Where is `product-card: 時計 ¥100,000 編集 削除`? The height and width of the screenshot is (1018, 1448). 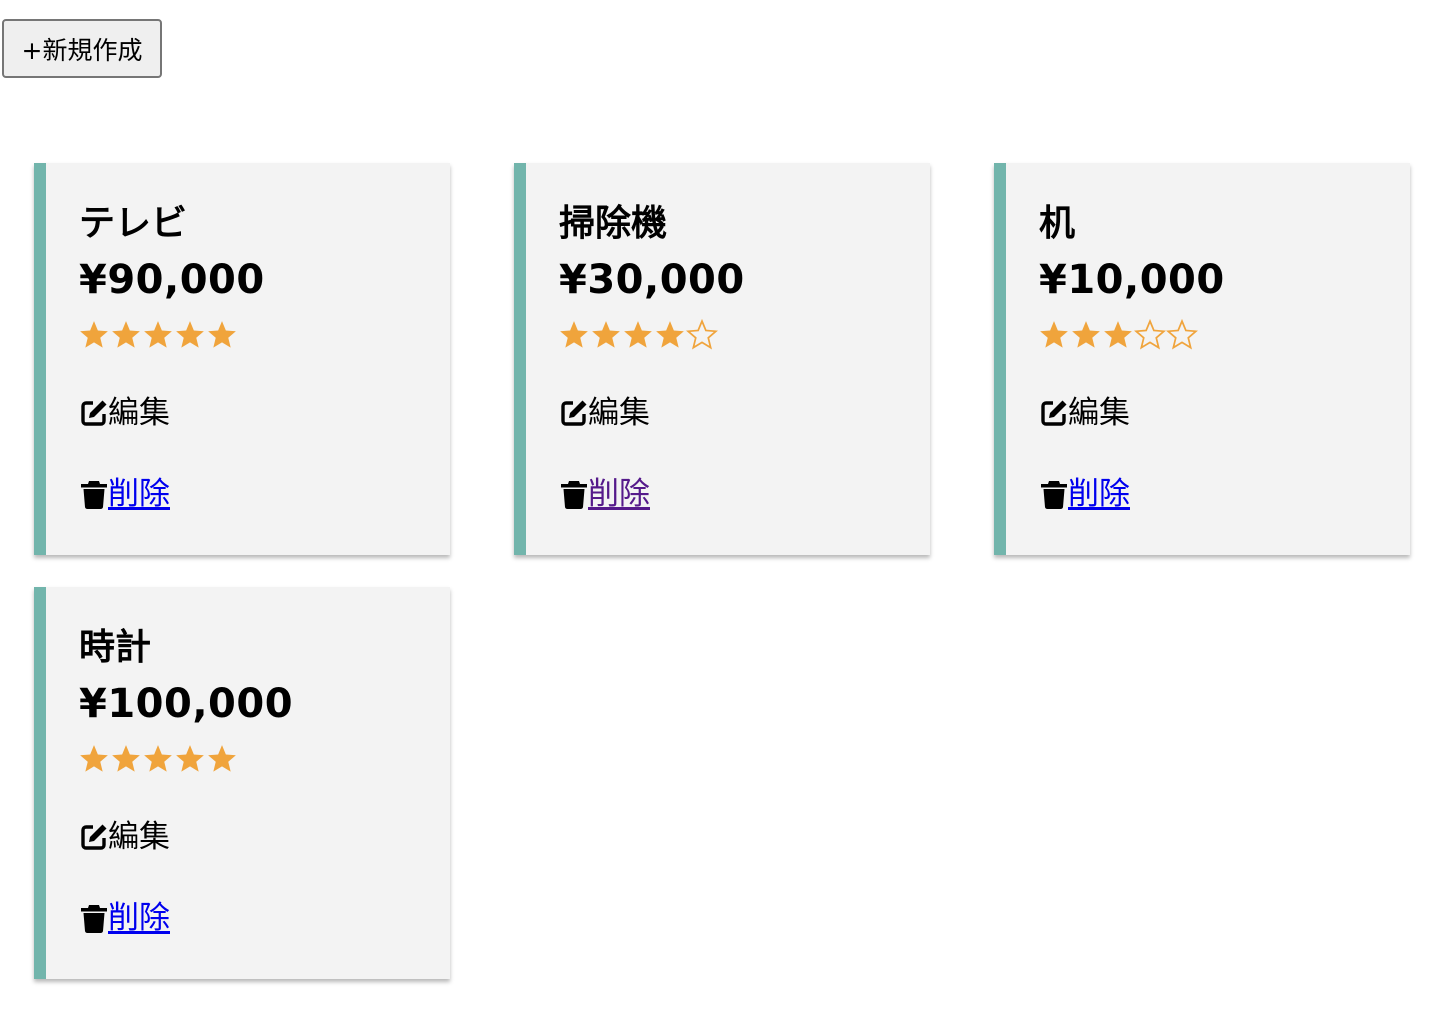
product-card: 時計 ¥100,000 編集 削除 is located at coordinates (242, 783).